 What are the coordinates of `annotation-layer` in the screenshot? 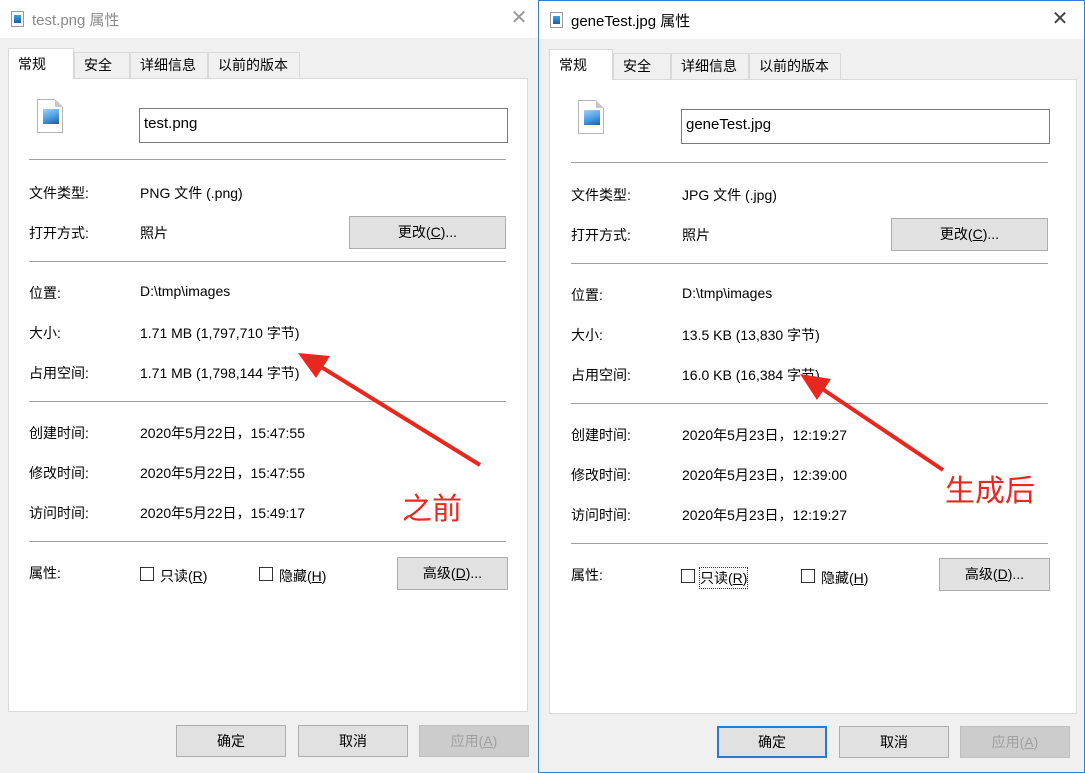 It's located at (621, 412).